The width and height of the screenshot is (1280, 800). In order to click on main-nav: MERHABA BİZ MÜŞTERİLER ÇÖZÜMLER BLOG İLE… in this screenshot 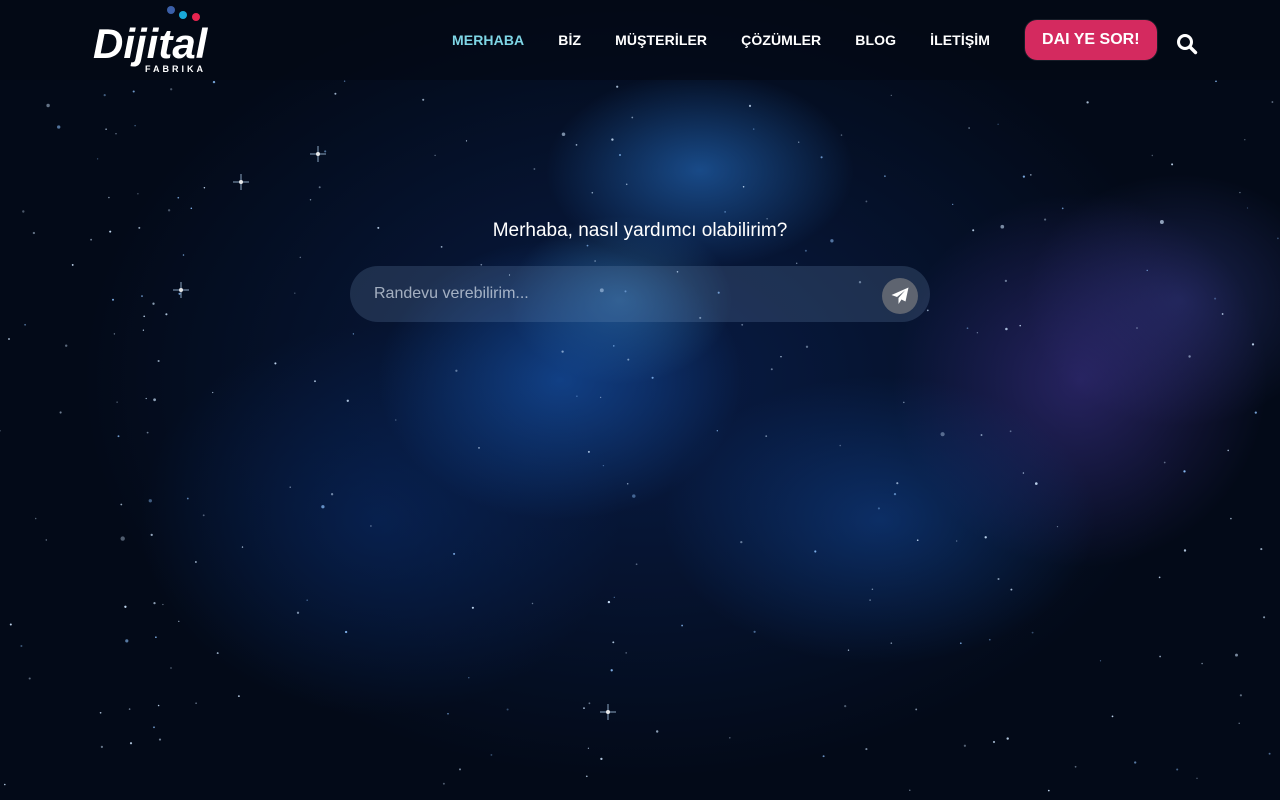, I will do `click(796, 40)`.